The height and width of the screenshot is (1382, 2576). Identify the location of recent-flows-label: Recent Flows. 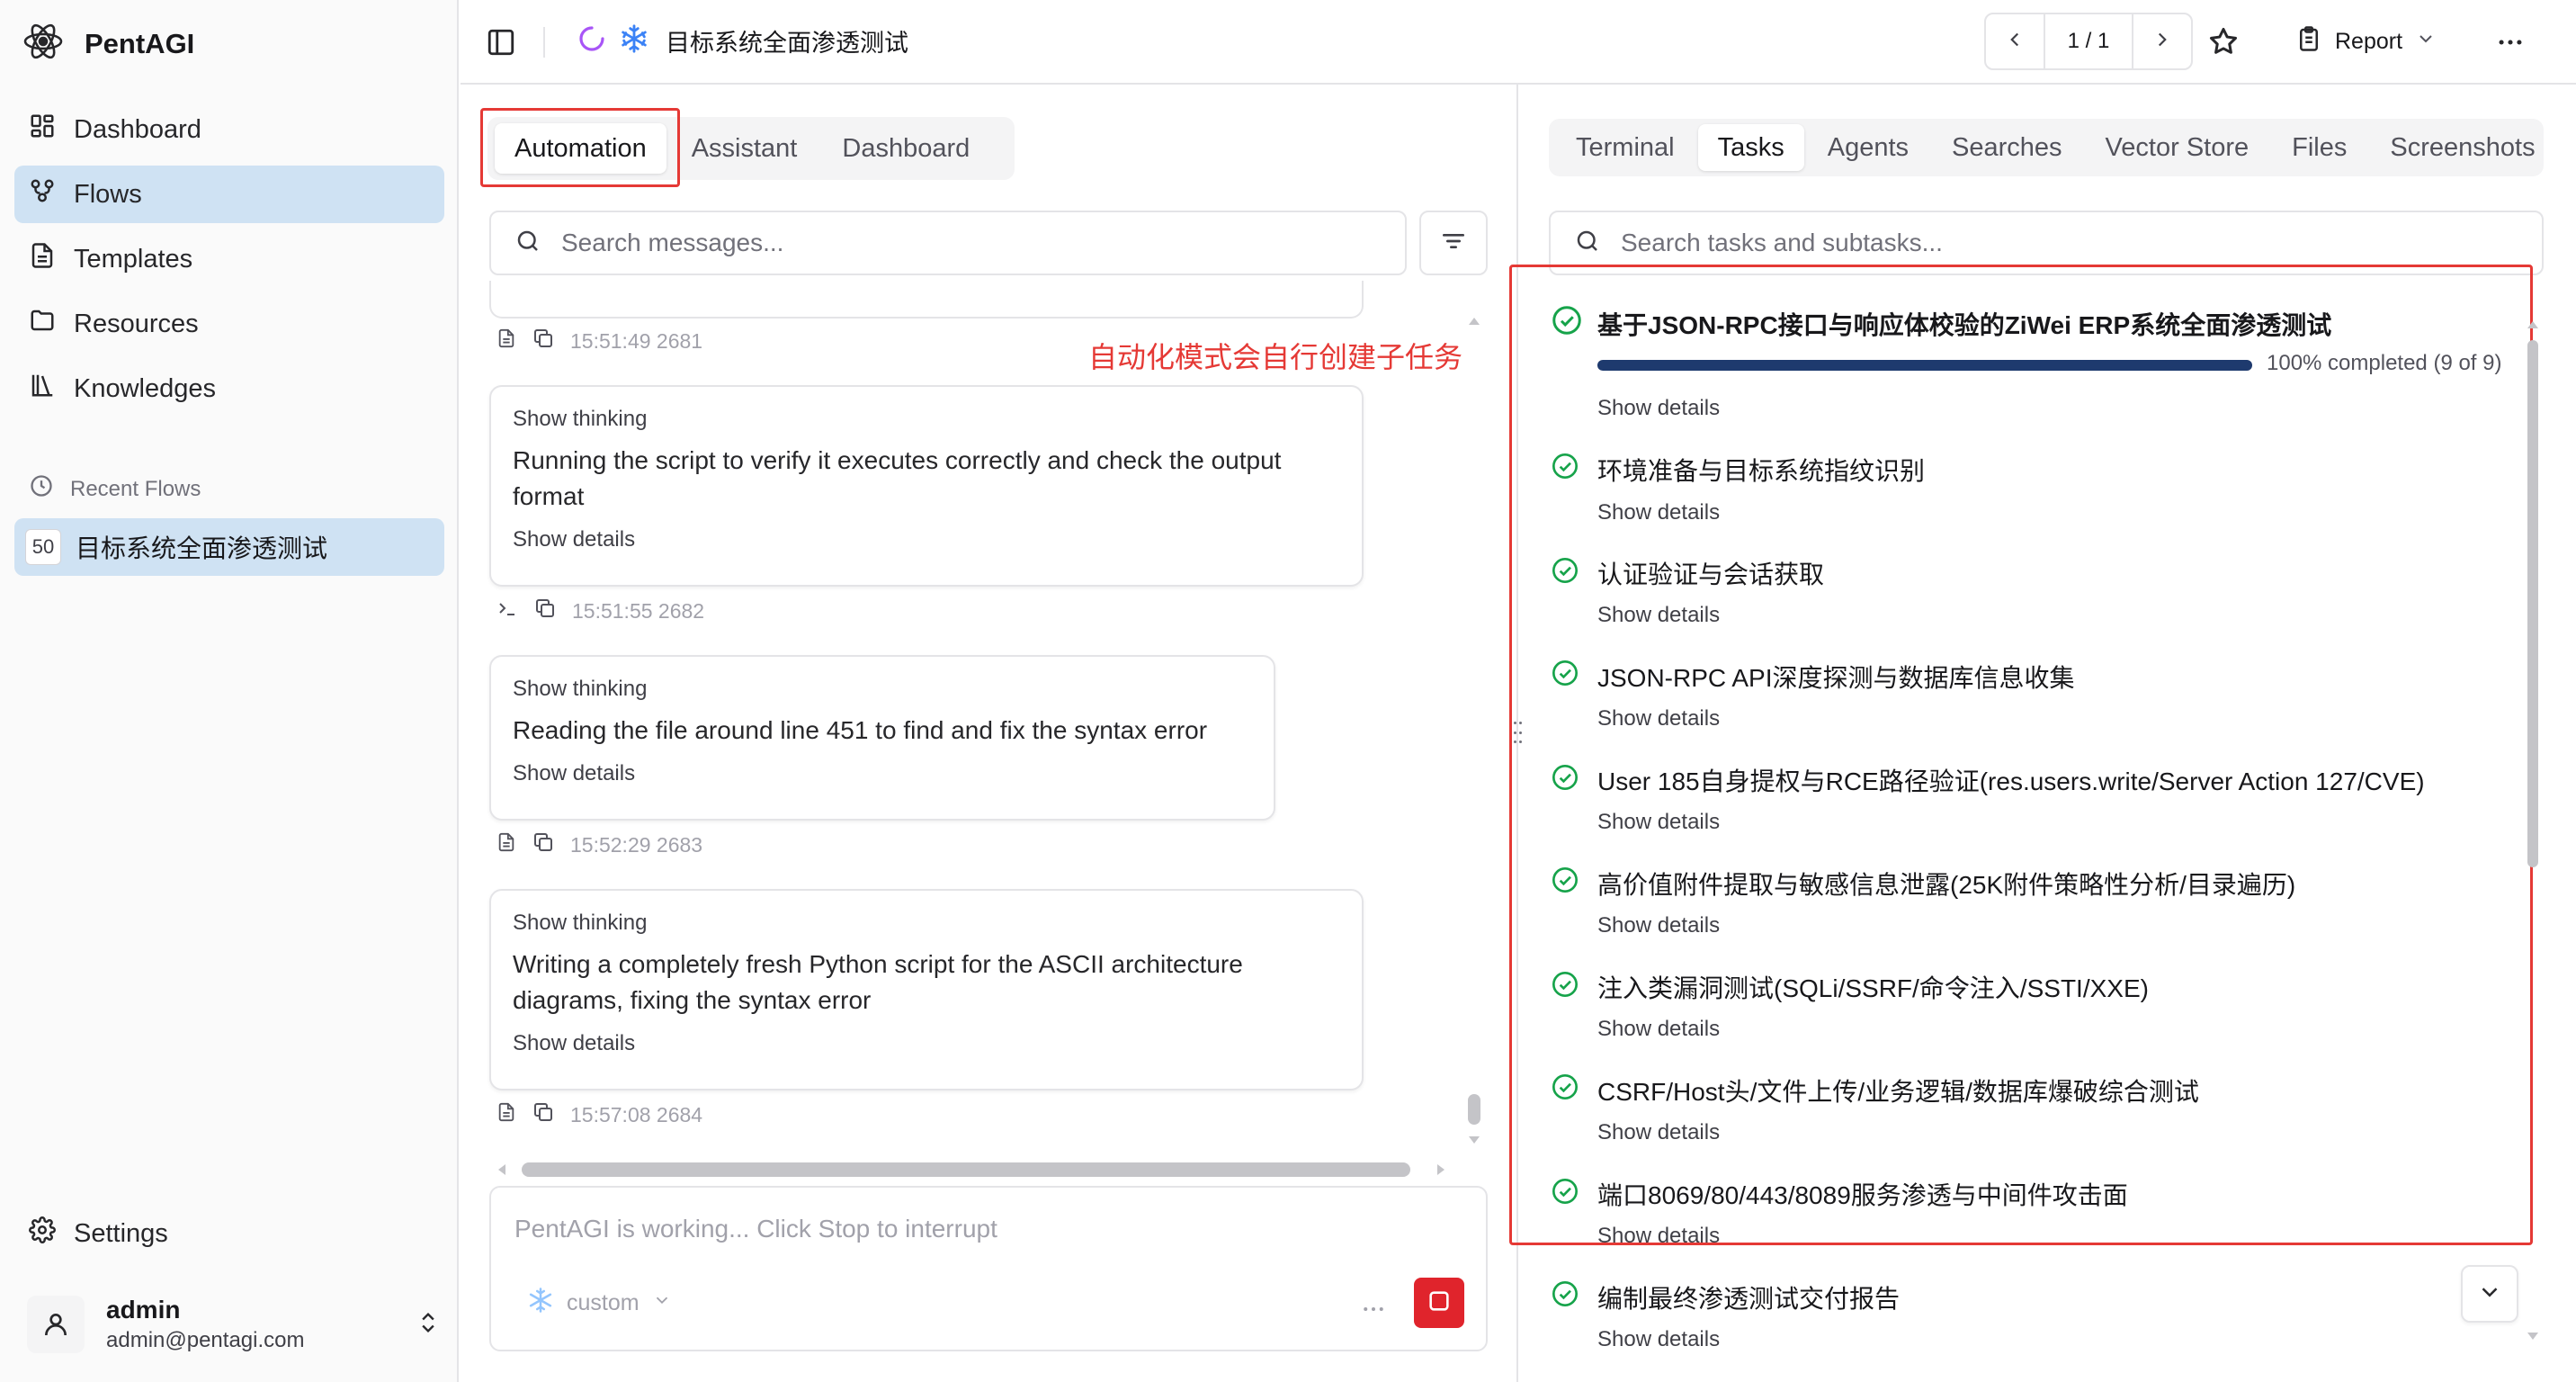
(115, 489).